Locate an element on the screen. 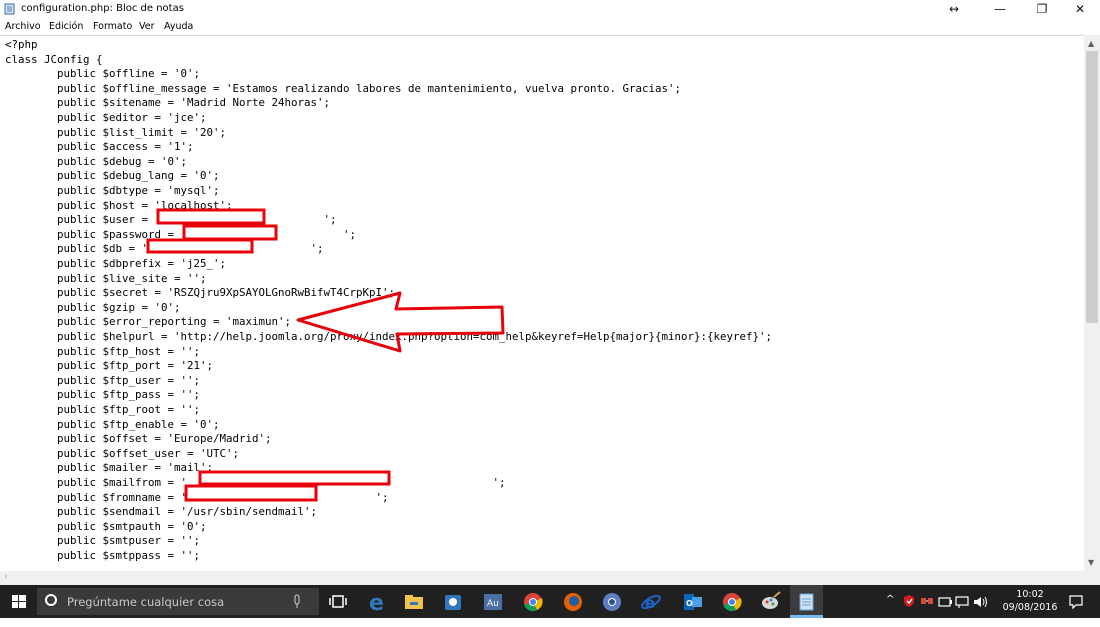 The image size is (1100, 627). scroll-down-icon: ▼ is located at coordinates (1091, 562).